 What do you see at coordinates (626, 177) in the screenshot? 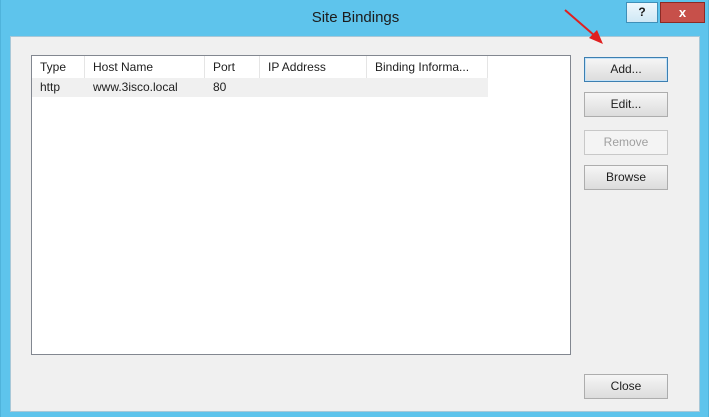
I see `browse-button: Browse` at bounding box center [626, 177].